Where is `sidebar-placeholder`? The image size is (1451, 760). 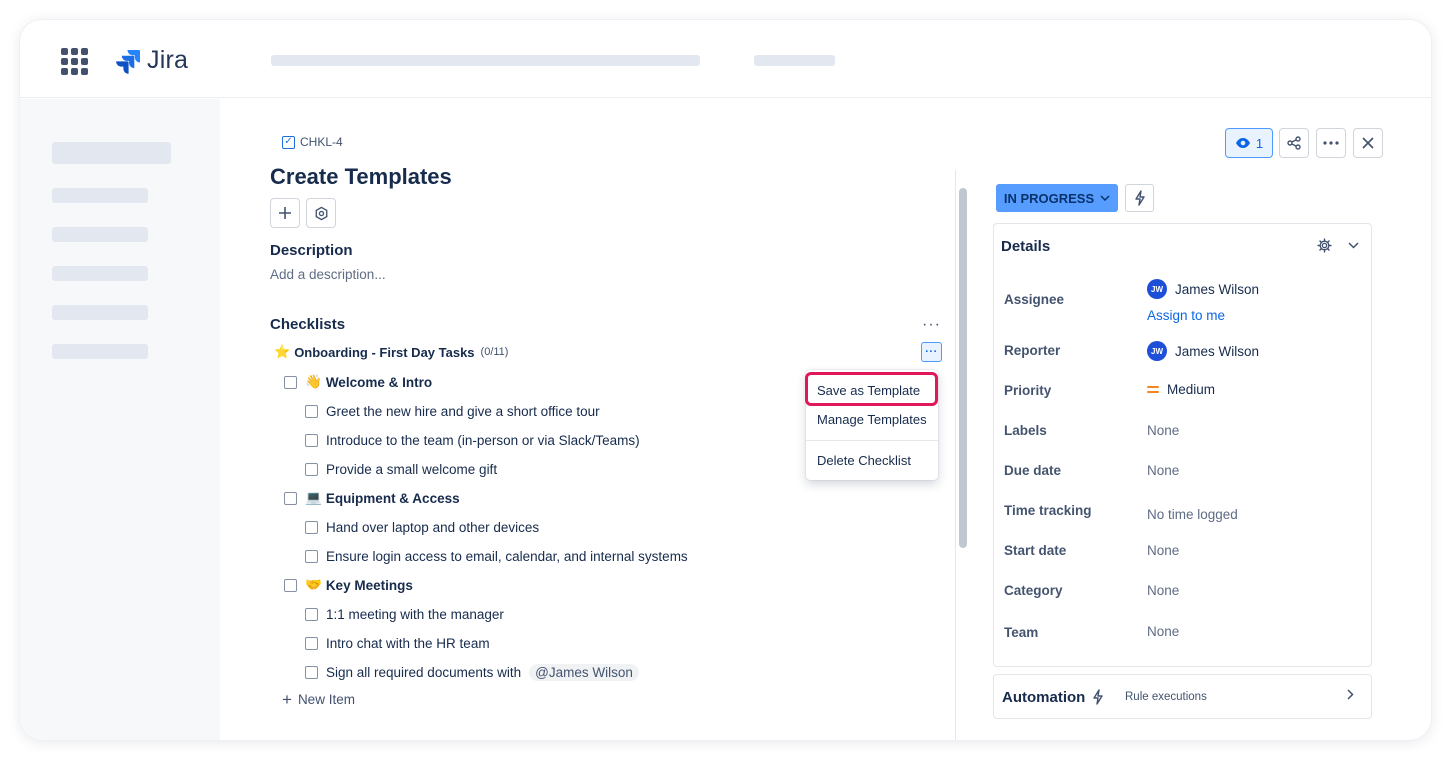
sidebar-placeholder is located at coordinates (111, 153).